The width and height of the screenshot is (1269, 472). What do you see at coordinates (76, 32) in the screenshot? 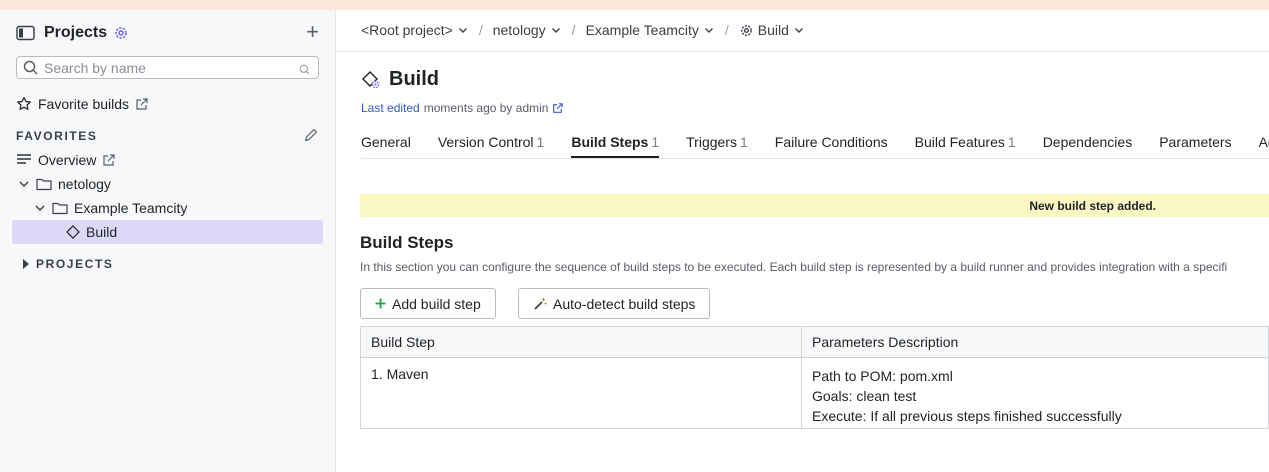
I see `sidebar-title: Projects` at bounding box center [76, 32].